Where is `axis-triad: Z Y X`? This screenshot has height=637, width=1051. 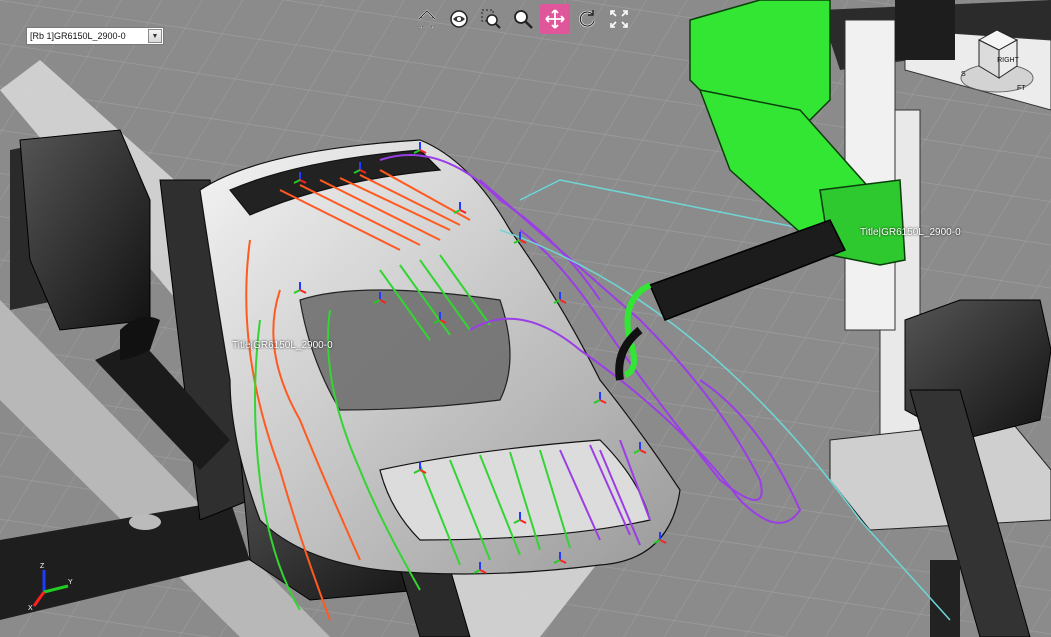 axis-triad: Z Y X is located at coordinates (50, 587).